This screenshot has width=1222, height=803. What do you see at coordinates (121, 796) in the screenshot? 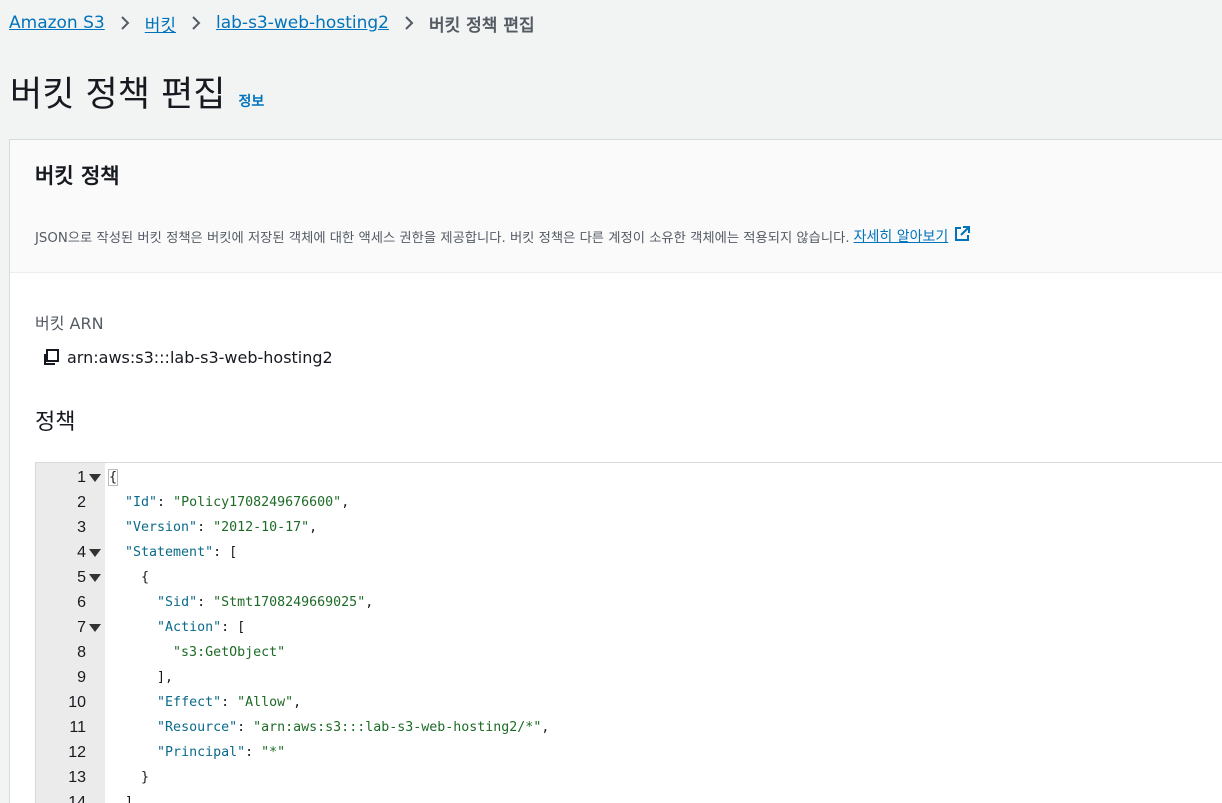
I see `code-text: ]` at bounding box center [121, 796].